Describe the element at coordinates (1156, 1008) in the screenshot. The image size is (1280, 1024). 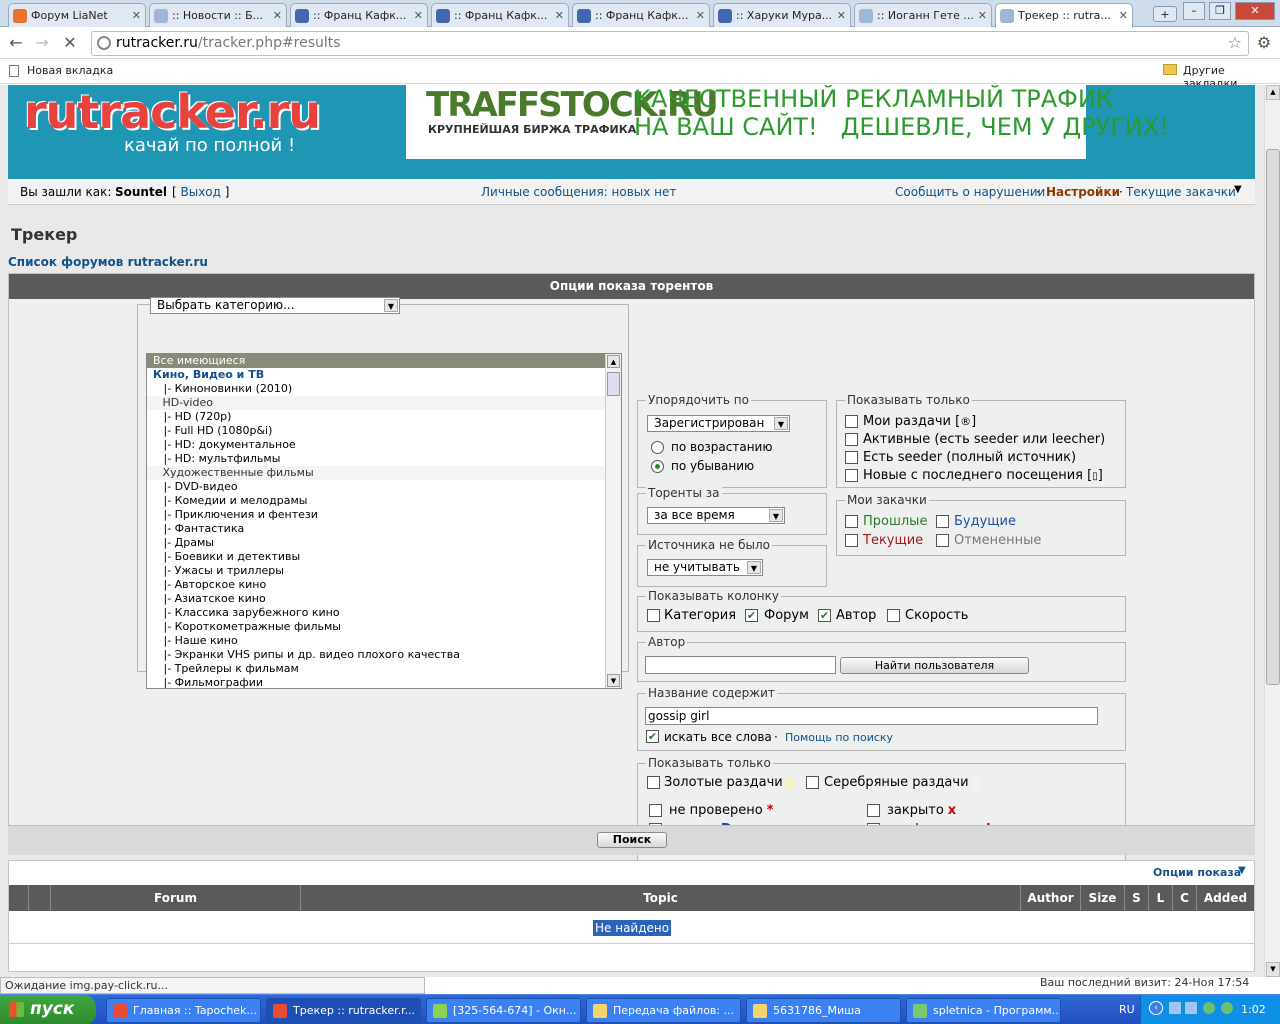
I see `chevron-left-icon: ‹` at that location.